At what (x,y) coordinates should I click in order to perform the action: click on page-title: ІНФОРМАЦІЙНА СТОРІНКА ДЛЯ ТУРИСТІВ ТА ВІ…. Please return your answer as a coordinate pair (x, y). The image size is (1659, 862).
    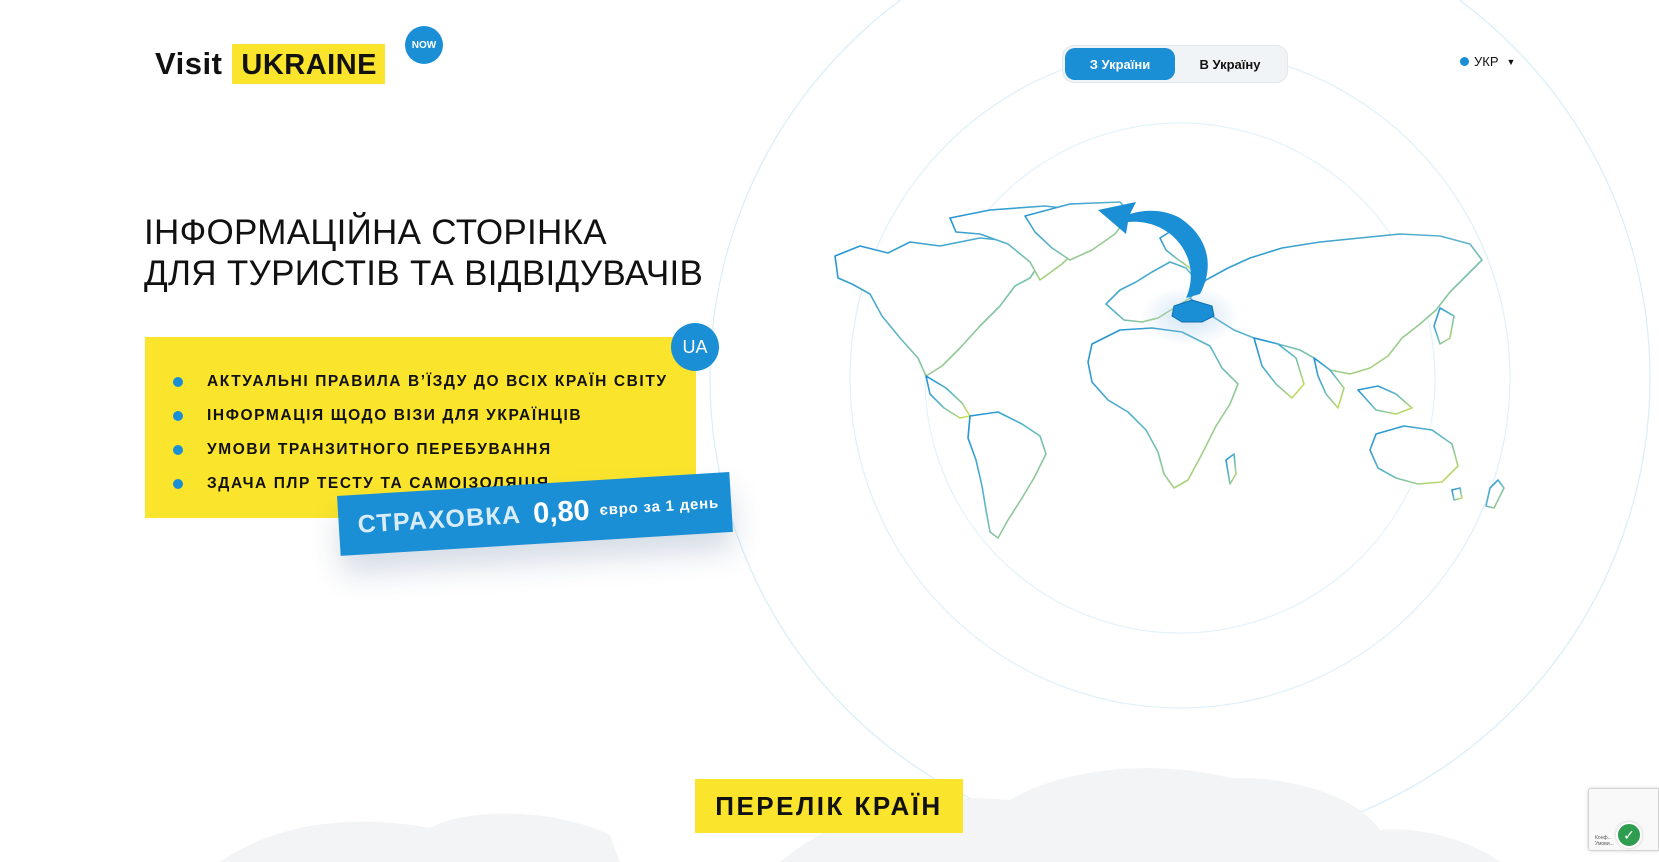
    Looking at the image, I should click on (423, 253).